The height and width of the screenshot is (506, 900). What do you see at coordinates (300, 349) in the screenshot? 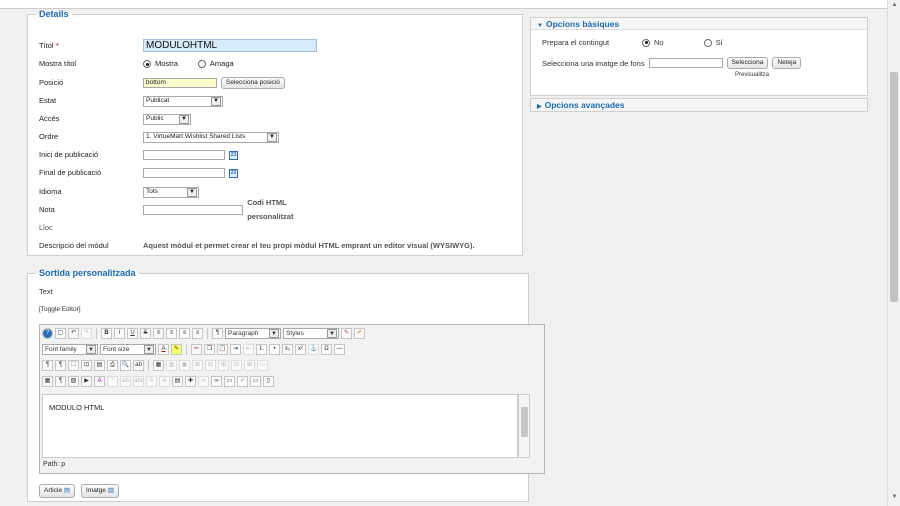
I see `superscript-icon: x²` at bounding box center [300, 349].